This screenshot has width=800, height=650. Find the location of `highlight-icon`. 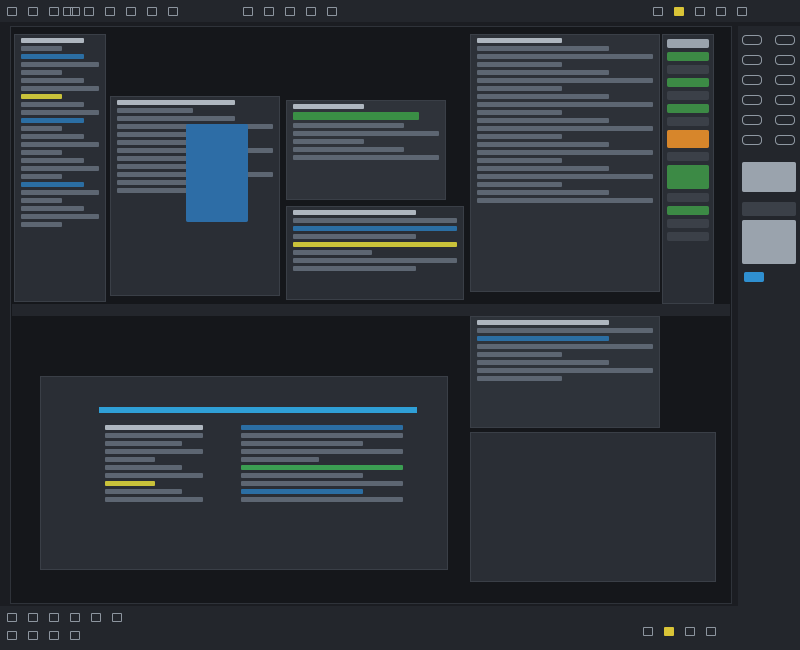

highlight-icon is located at coordinates (679, 11).